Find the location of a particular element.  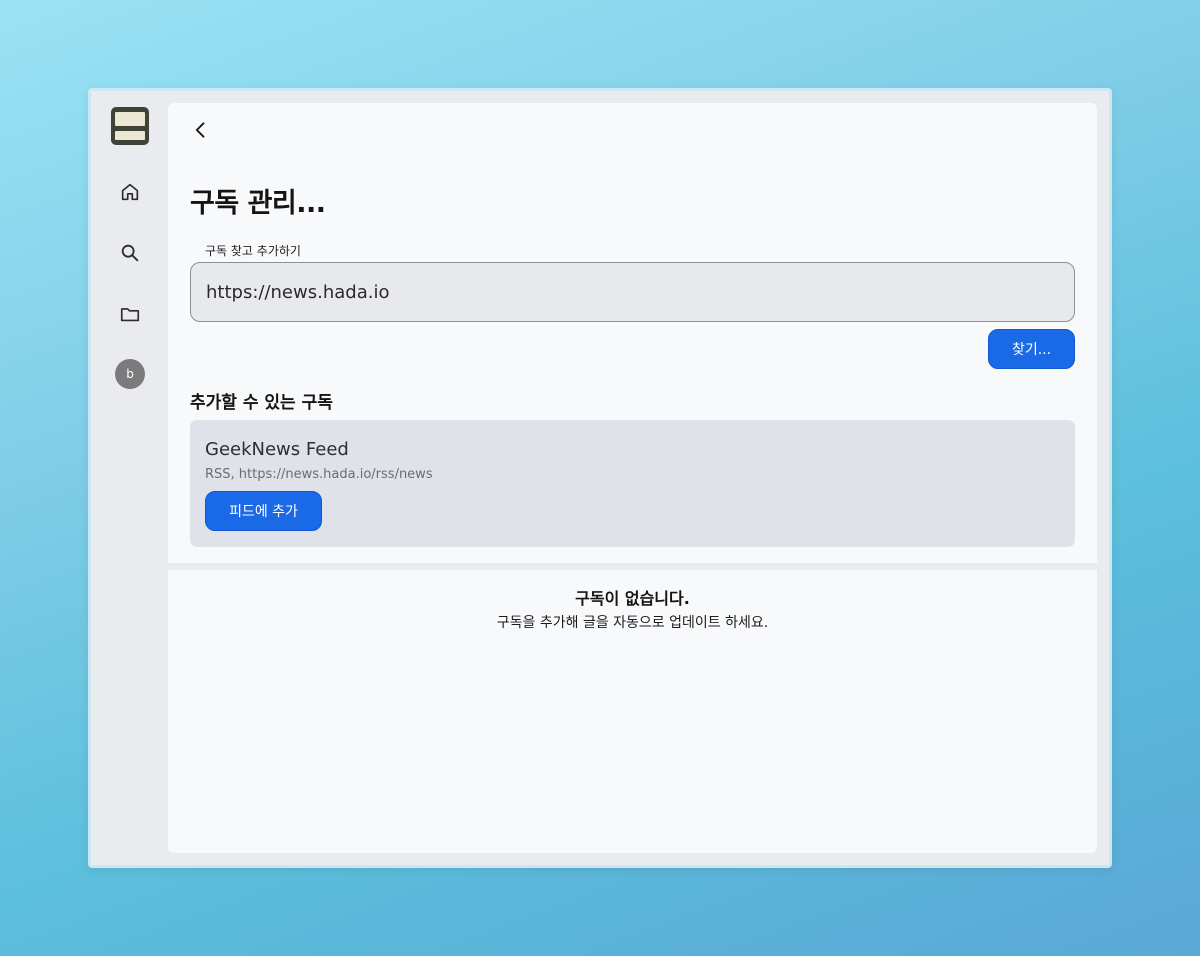

avatar: b is located at coordinates (130, 374).